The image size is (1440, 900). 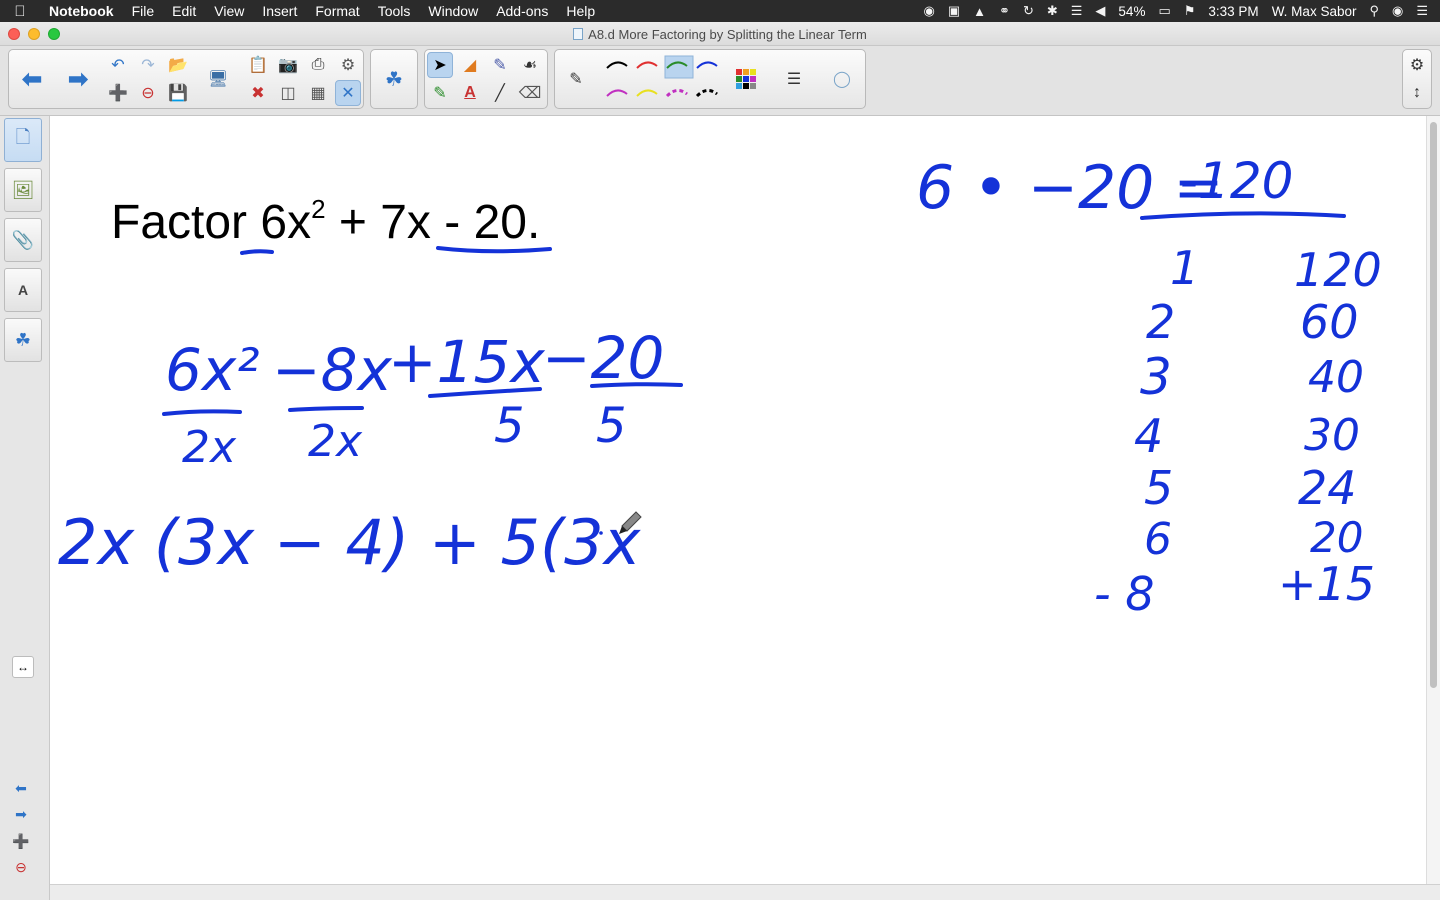 I want to click on factor-left-5: 5, so click(x=1158, y=488).